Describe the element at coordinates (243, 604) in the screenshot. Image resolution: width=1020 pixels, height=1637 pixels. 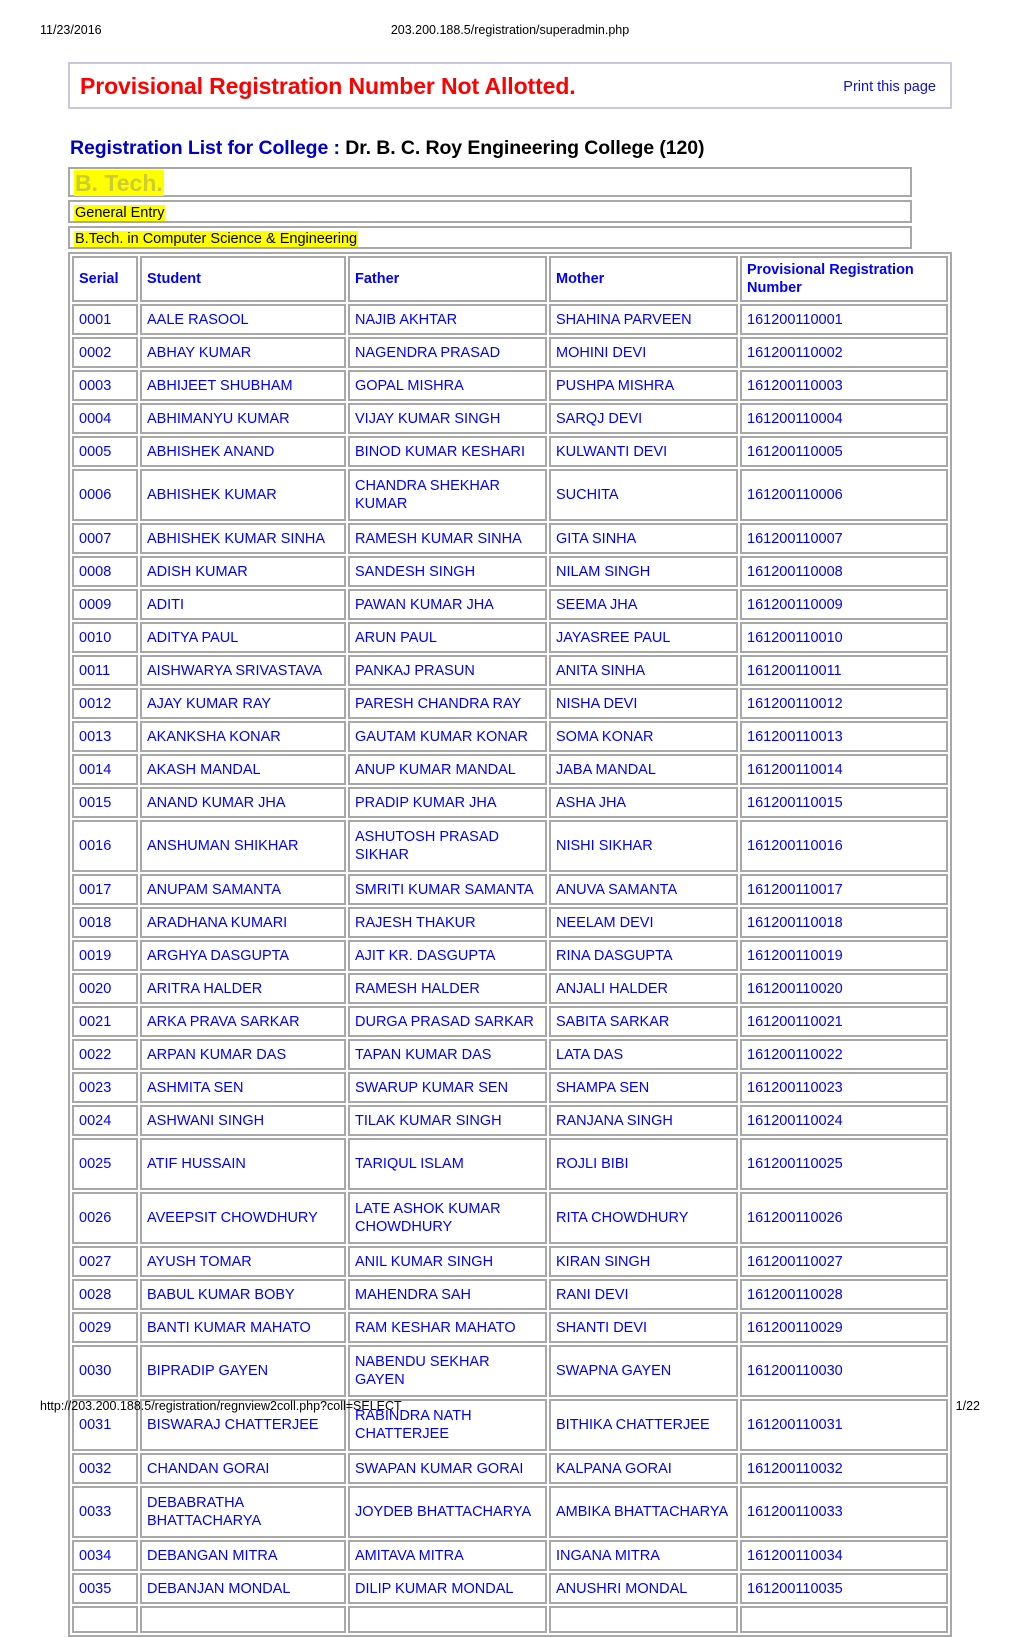
I see `cell-student: ADITI` at that location.